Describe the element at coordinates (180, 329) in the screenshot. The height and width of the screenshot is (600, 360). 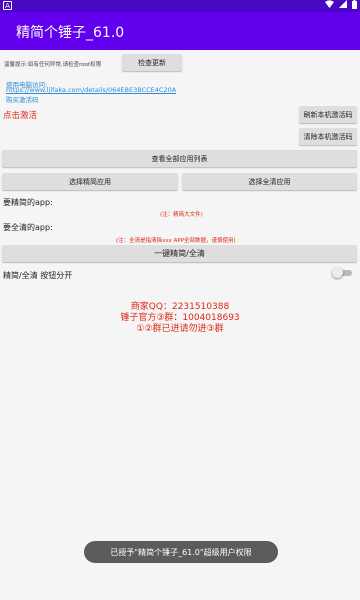
I see `contact-notice: ①②群已进请勿进③群` at that location.